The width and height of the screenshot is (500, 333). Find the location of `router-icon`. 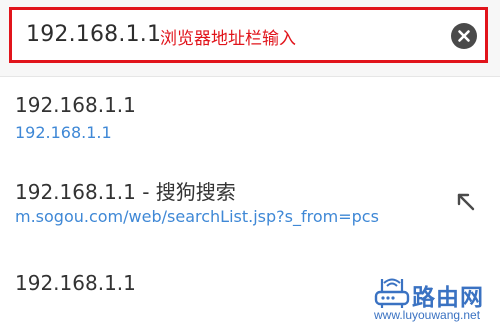

router-icon is located at coordinates (392, 293).